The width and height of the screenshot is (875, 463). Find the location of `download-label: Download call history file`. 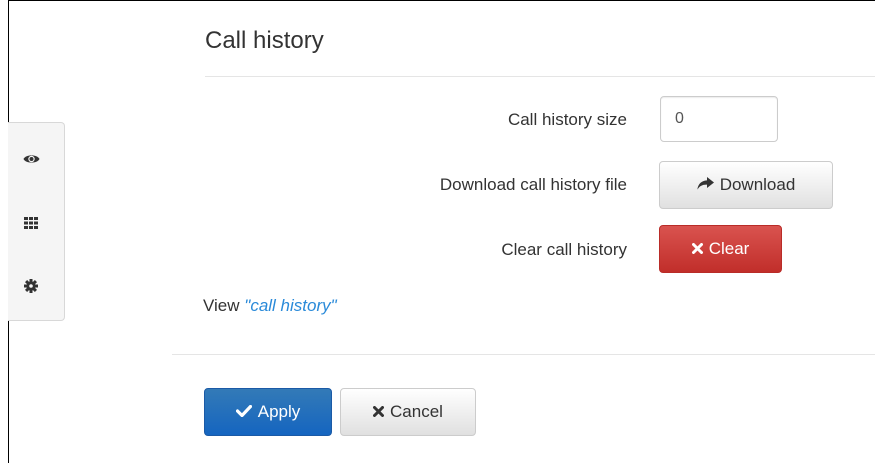

download-label: Download call history file is located at coordinates (533, 184).